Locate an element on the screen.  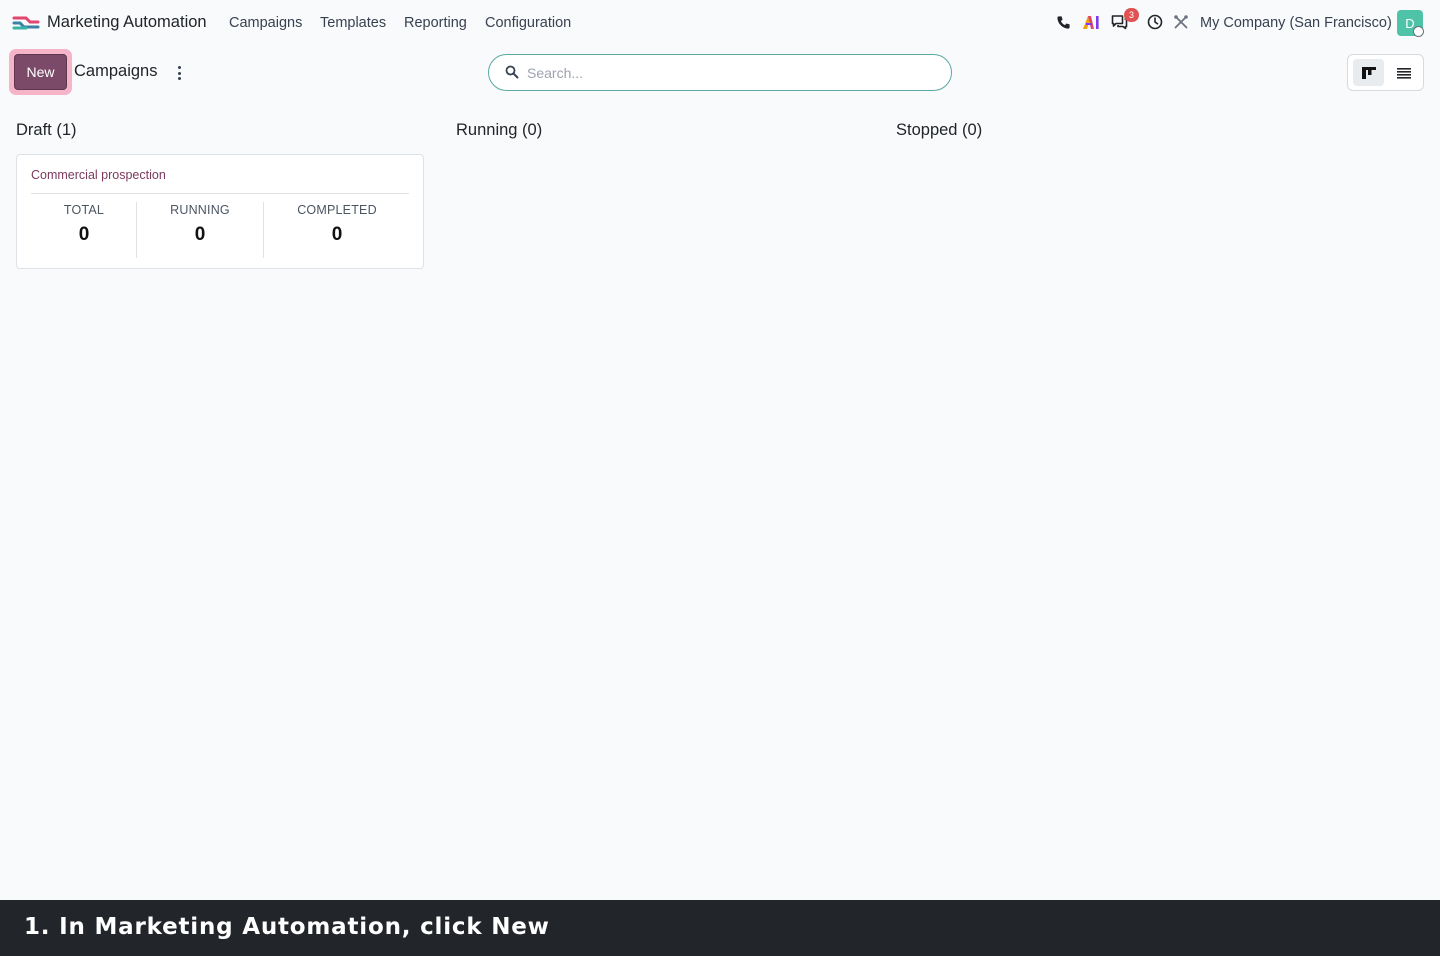
campaign-title: Commercial prospection is located at coordinates (98, 175).